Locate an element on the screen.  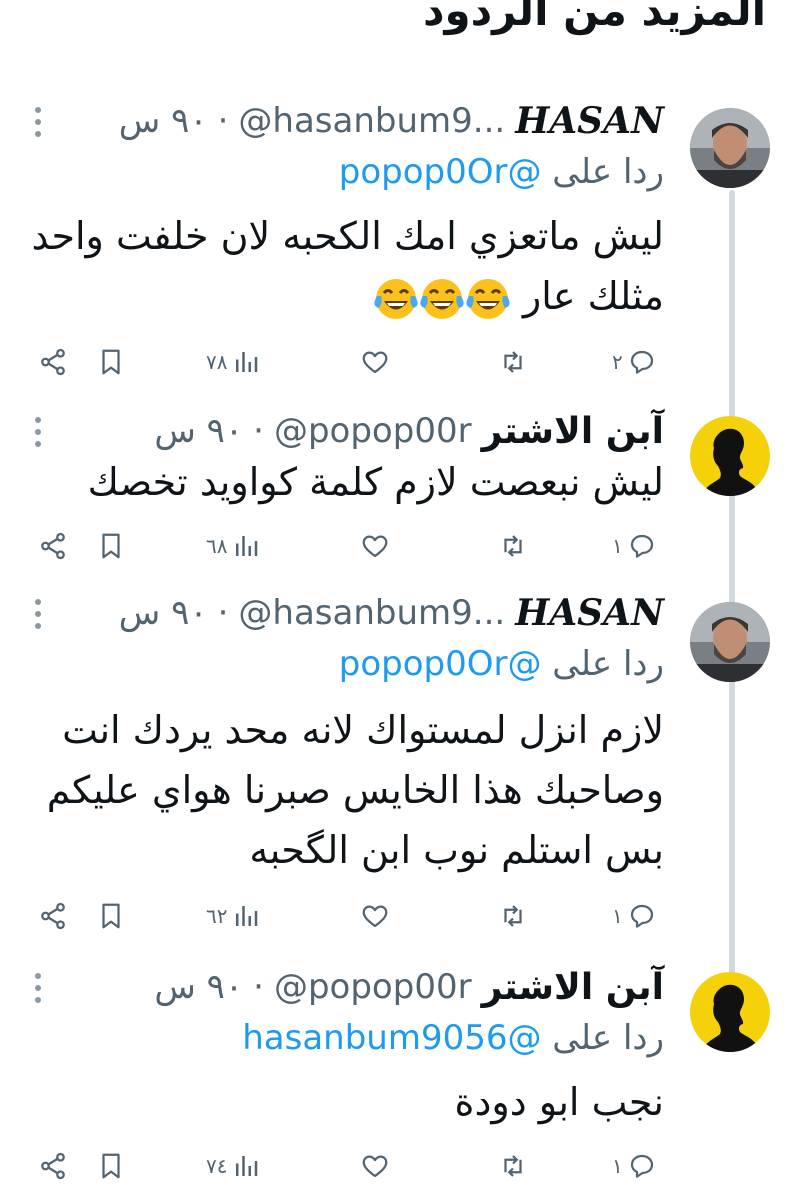
emoji-group is located at coordinates (448, 296).